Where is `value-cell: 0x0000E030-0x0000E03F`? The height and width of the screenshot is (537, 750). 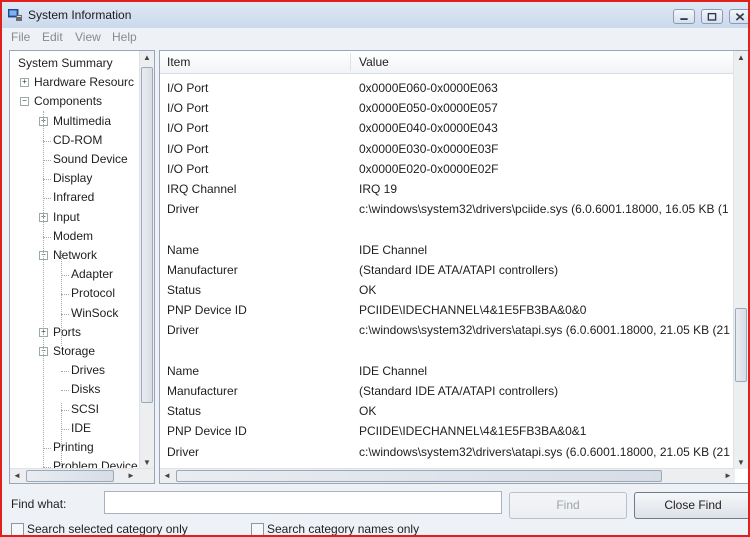
value-cell: 0x0000E030-0x0000E03F is located at coordinates (429, 148).